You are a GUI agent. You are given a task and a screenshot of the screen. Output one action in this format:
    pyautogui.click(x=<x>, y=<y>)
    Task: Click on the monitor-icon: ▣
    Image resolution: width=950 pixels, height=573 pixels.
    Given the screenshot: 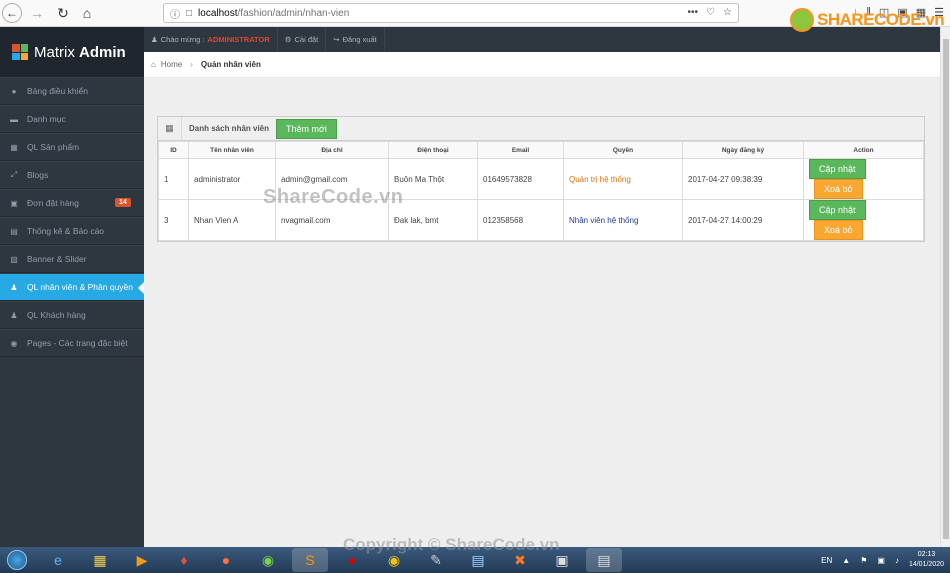 What is the action you would take?
    pyautogui.click(x=881, y=560)
    